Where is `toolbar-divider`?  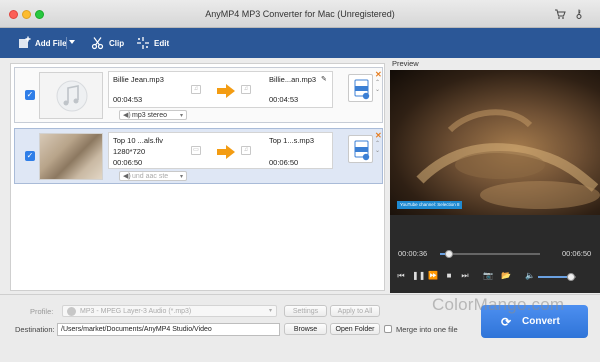
toolbar-divider is located at coordinates (66, 43).